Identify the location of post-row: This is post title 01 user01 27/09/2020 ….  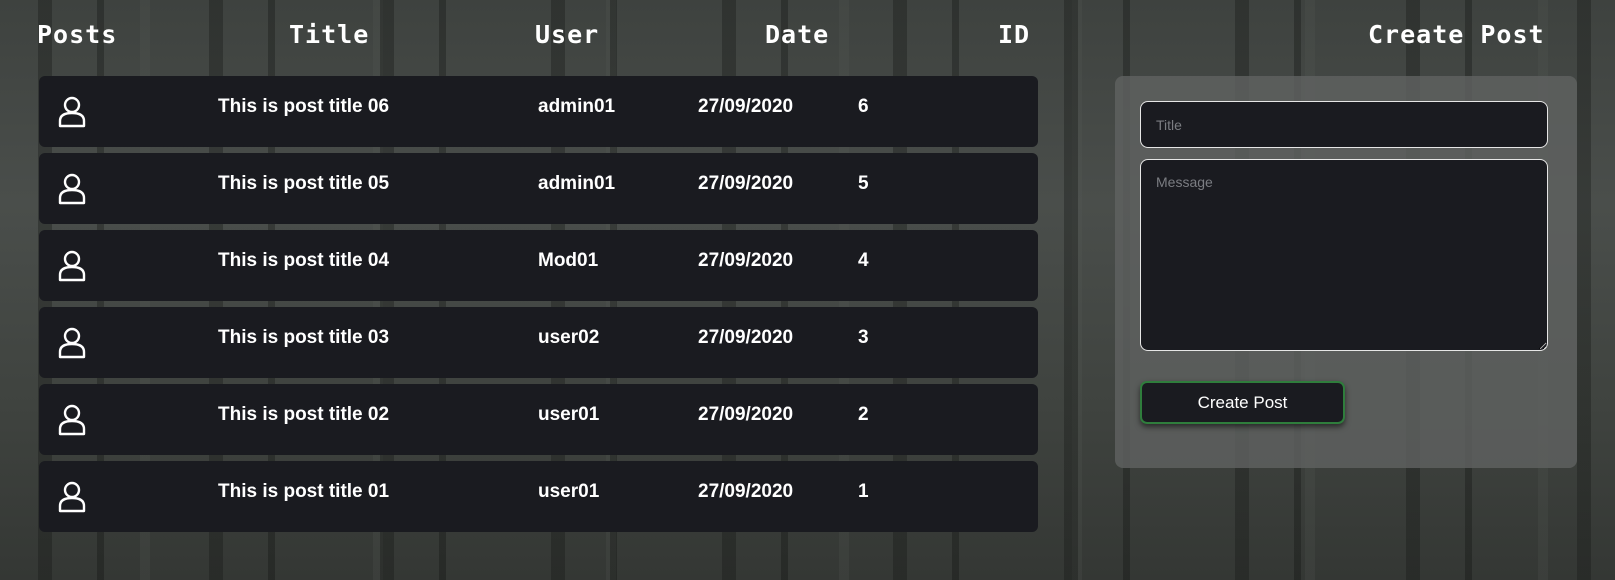
(538, 496).